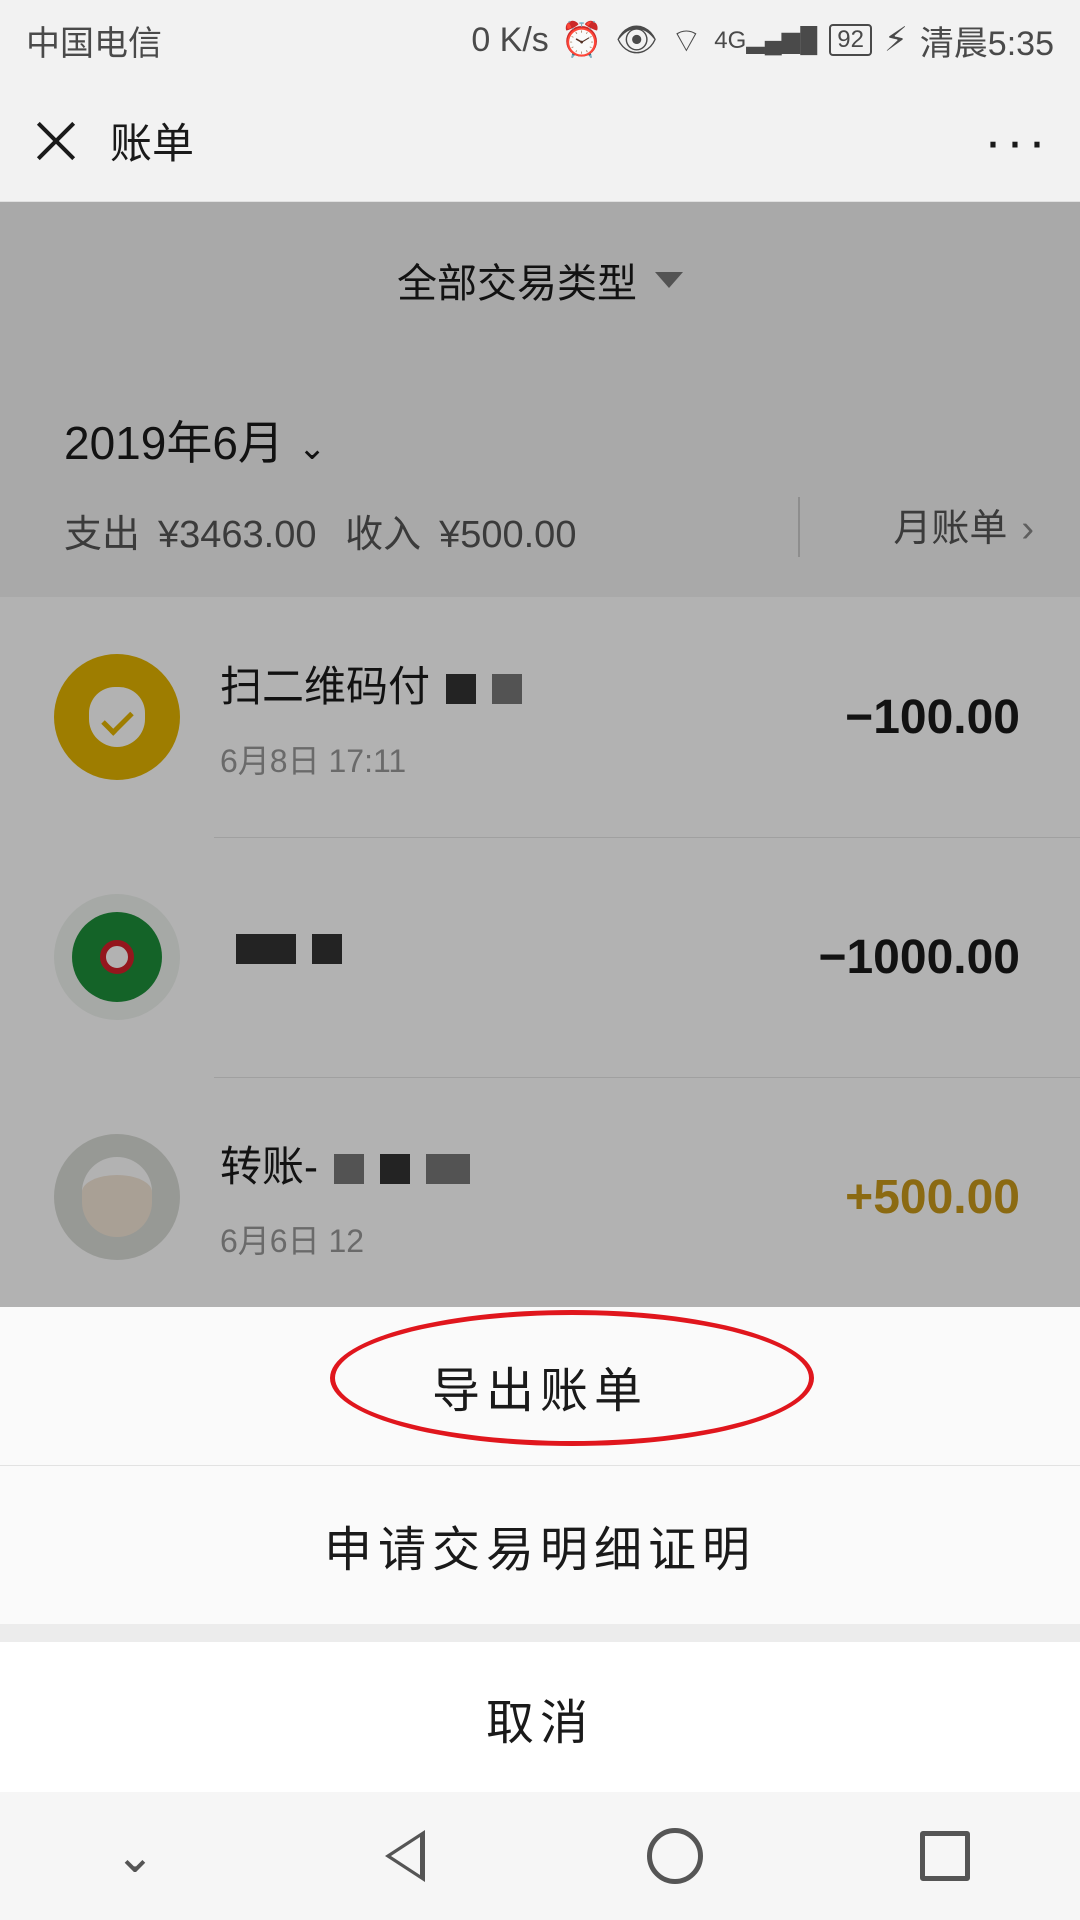 This screenshot has height=1920, width=1080. I want to click on page-title: 账单, so click(152, 143).